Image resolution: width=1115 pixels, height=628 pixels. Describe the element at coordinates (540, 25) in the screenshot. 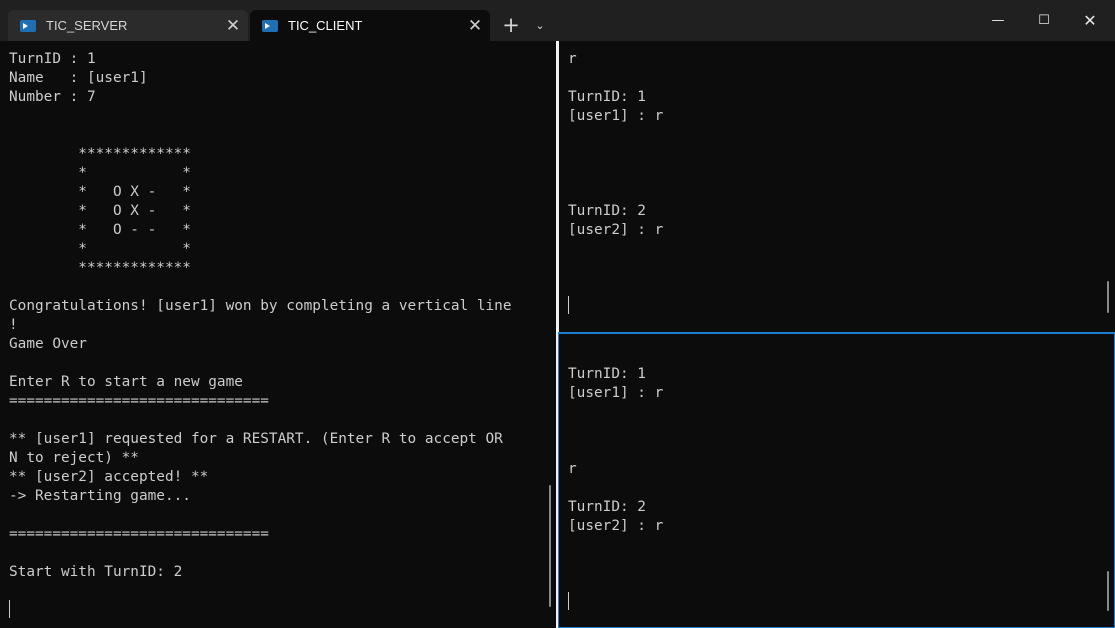

I see `chevron-down-icon: ⌄` at that location.